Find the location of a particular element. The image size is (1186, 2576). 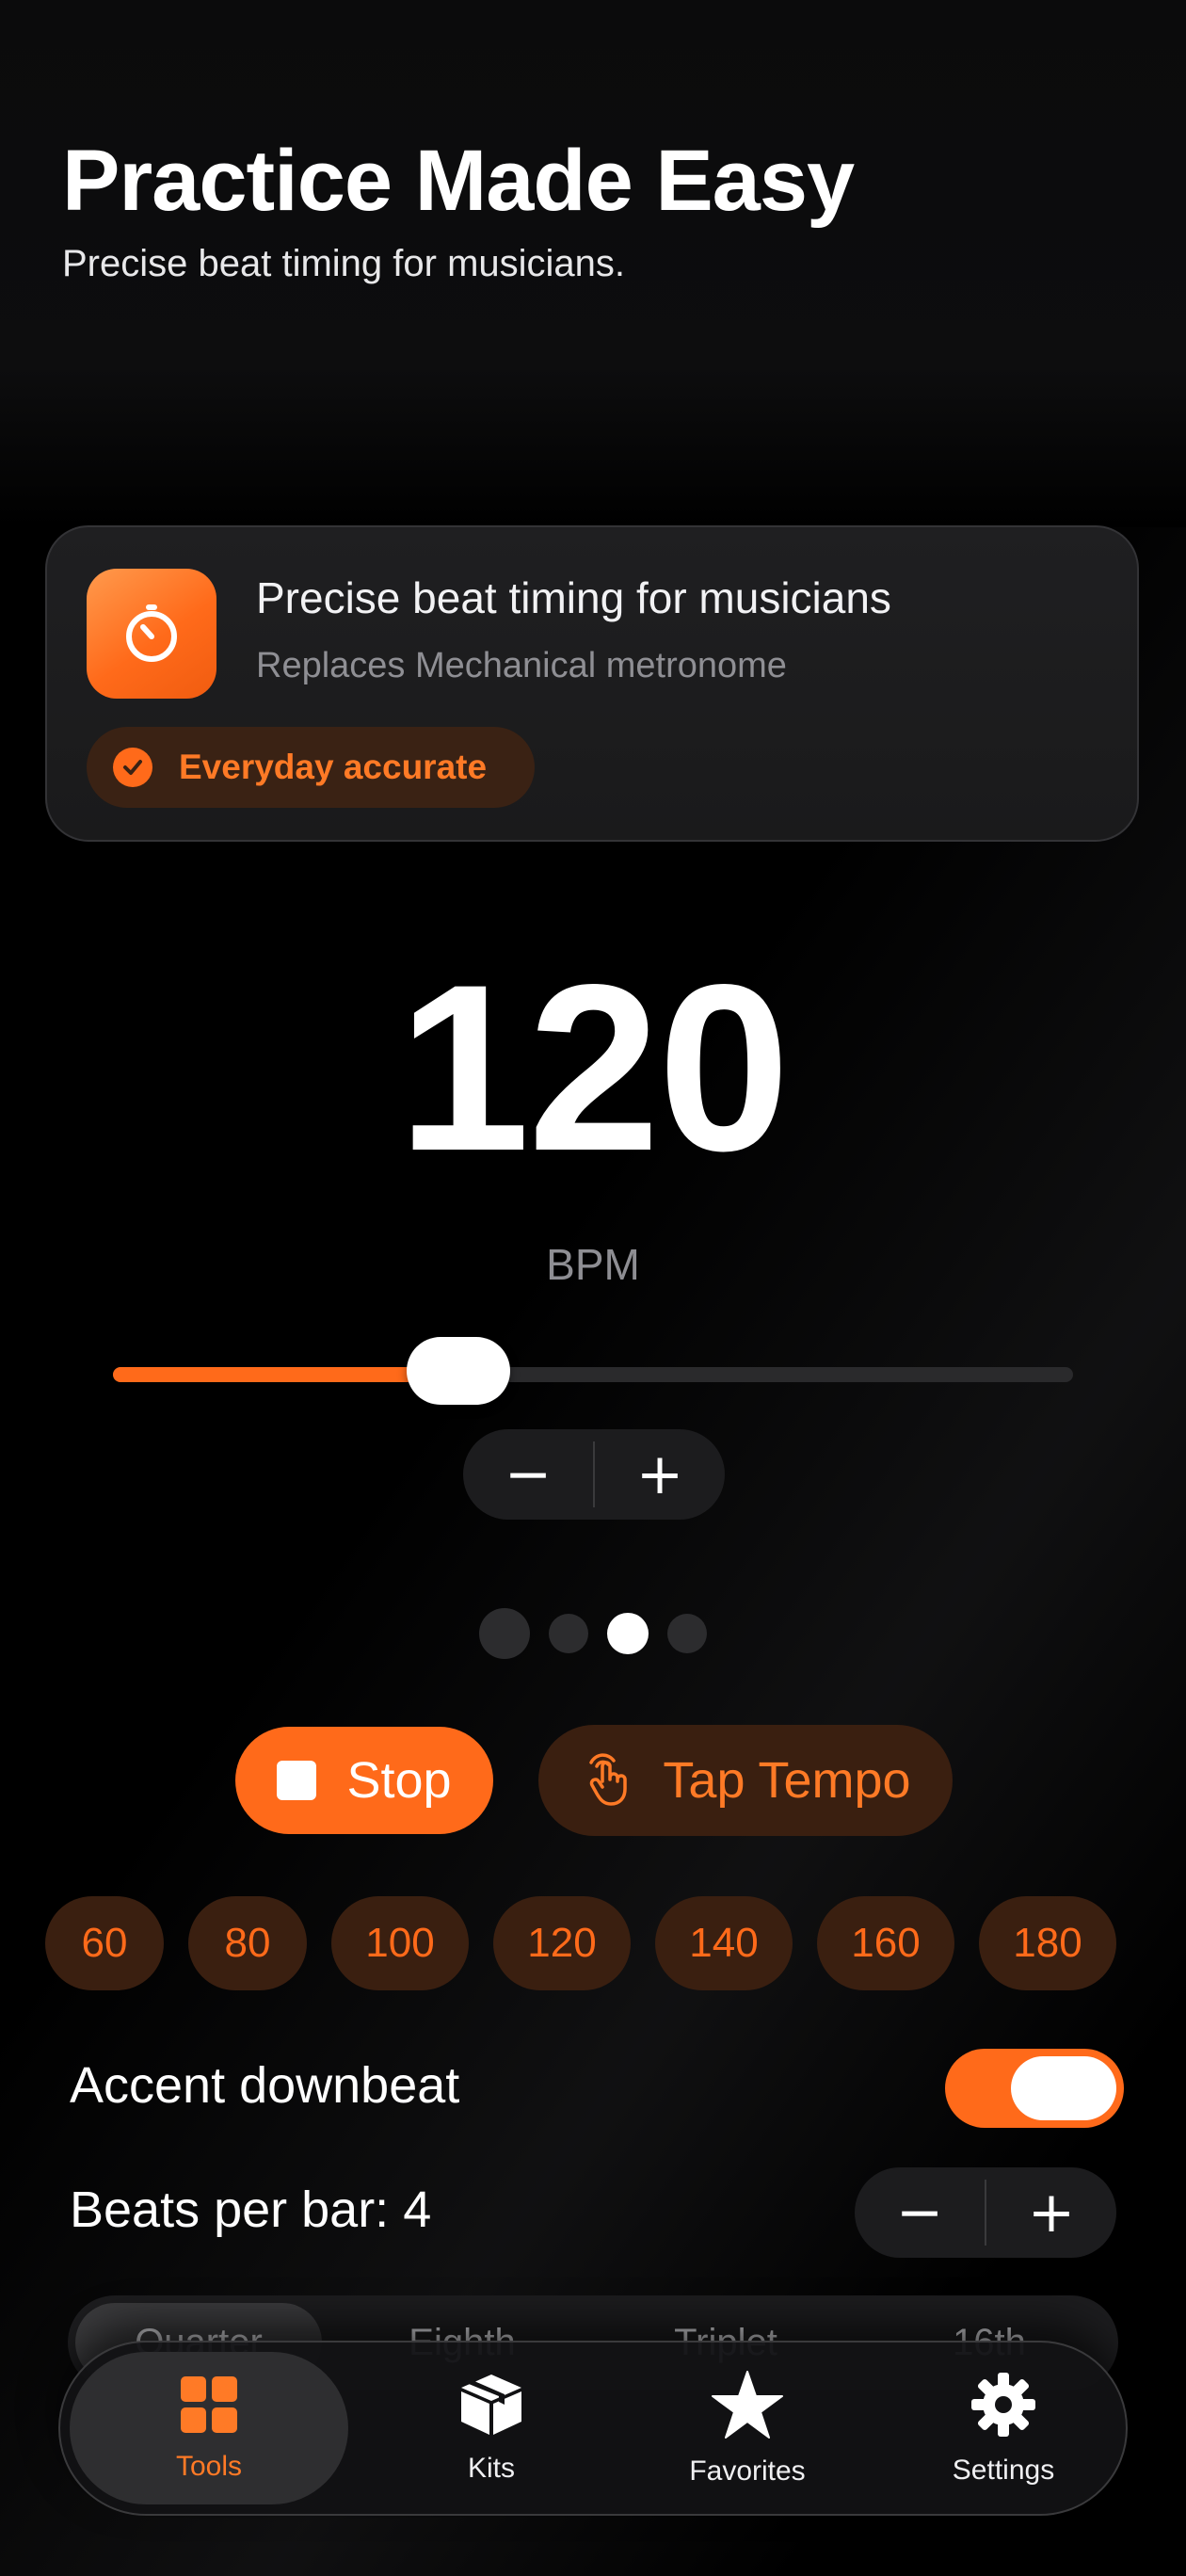

bpm-unit-label: BPM is located at coordinates (593, 1264).